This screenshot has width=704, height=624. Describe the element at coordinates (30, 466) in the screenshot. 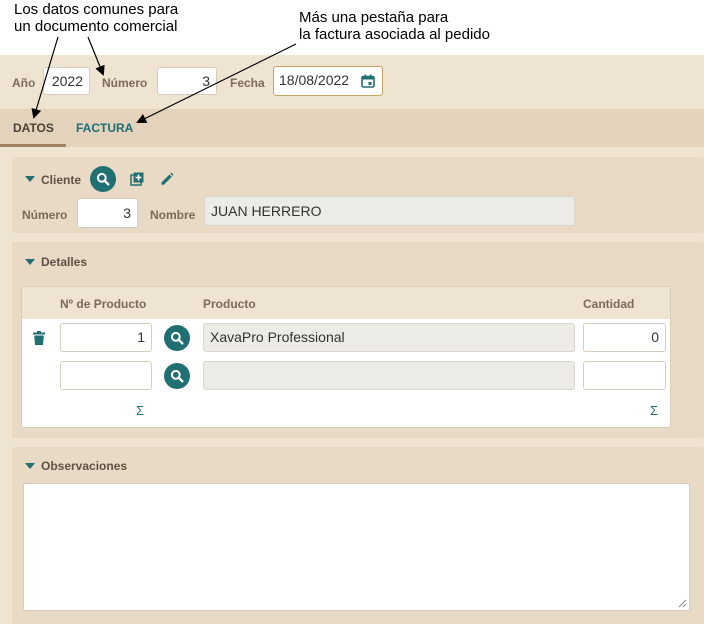

I see `observaciones-collapse-icon` at that location.